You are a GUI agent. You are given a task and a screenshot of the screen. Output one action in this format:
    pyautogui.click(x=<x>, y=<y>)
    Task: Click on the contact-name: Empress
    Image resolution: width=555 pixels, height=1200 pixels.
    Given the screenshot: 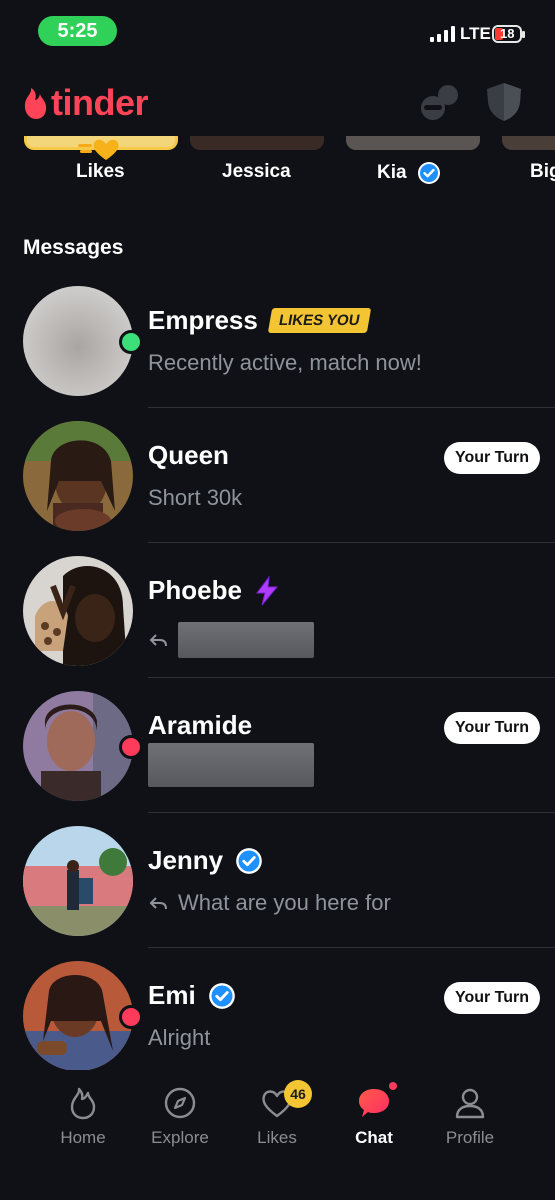 What is the action you would take?
    pyautogui.click(x=203, y=320)
    